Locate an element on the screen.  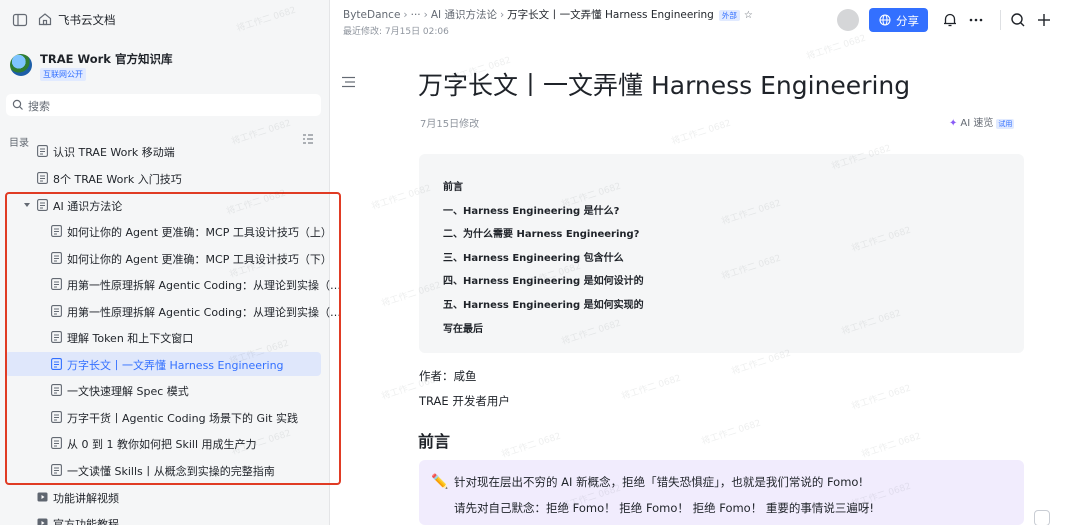
toc-entry: 三、Harness Engineering 包含什么 is located at coordinates (533, 256).